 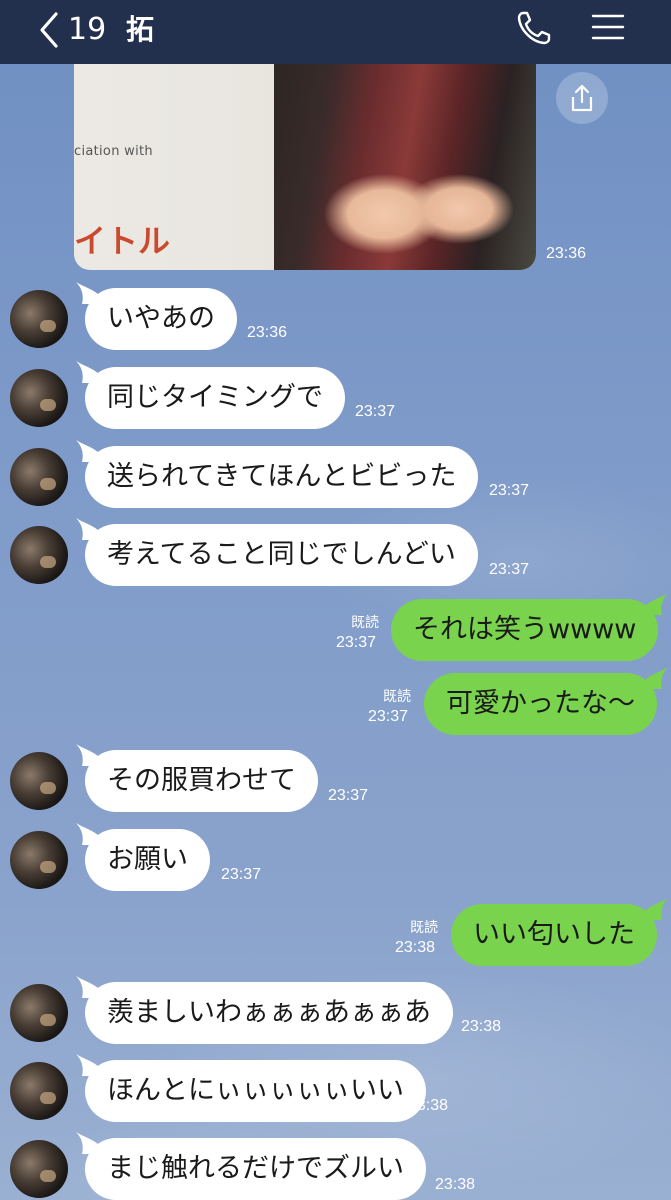 What do you see at coordinates (50, 30) in the screenshot?
I see `chevron-left-icon` at bounding box center [50, 30].